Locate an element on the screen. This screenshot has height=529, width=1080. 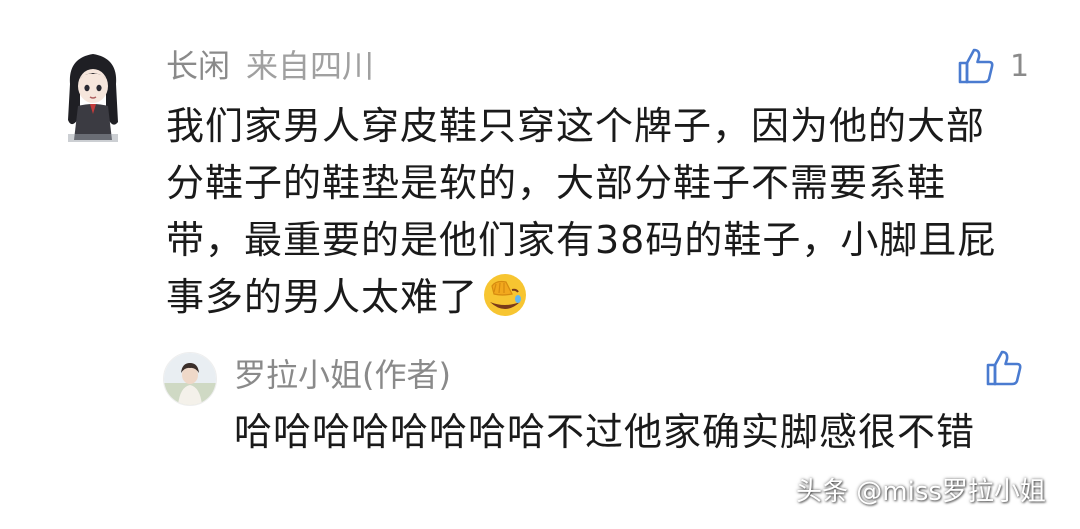
anime-girl-avatar-icon is located at coordinates (93, 94).